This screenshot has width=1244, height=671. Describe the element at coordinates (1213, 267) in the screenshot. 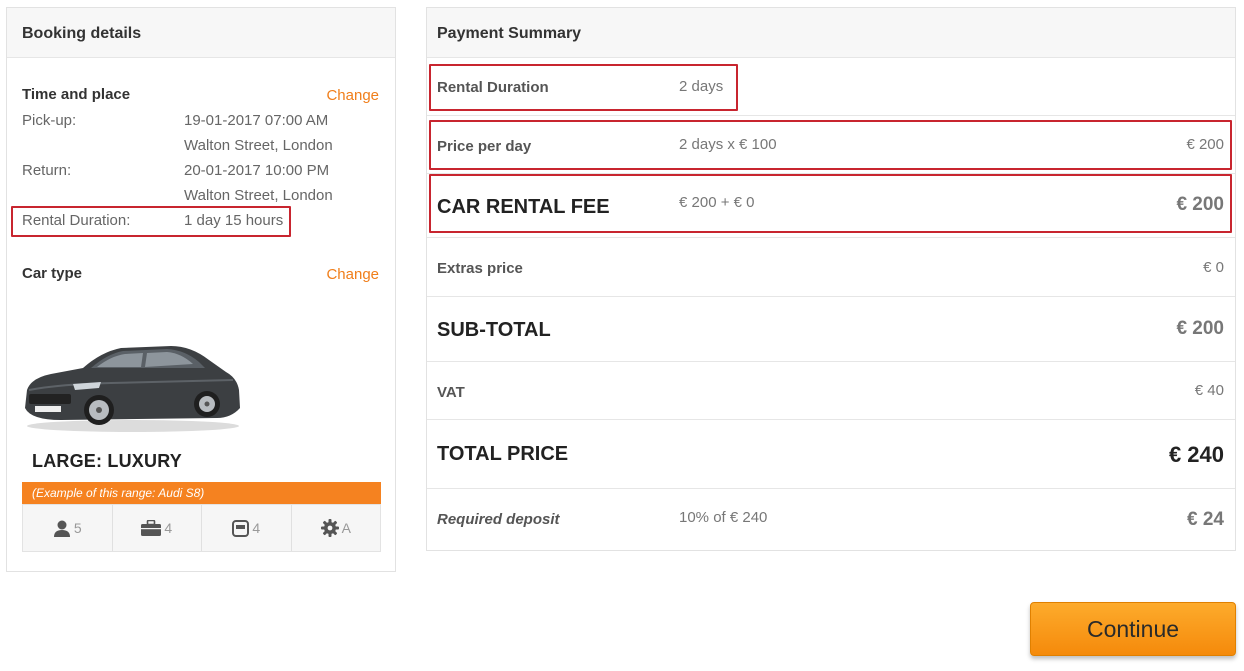

I see `extras-amount: € 0` at that location.